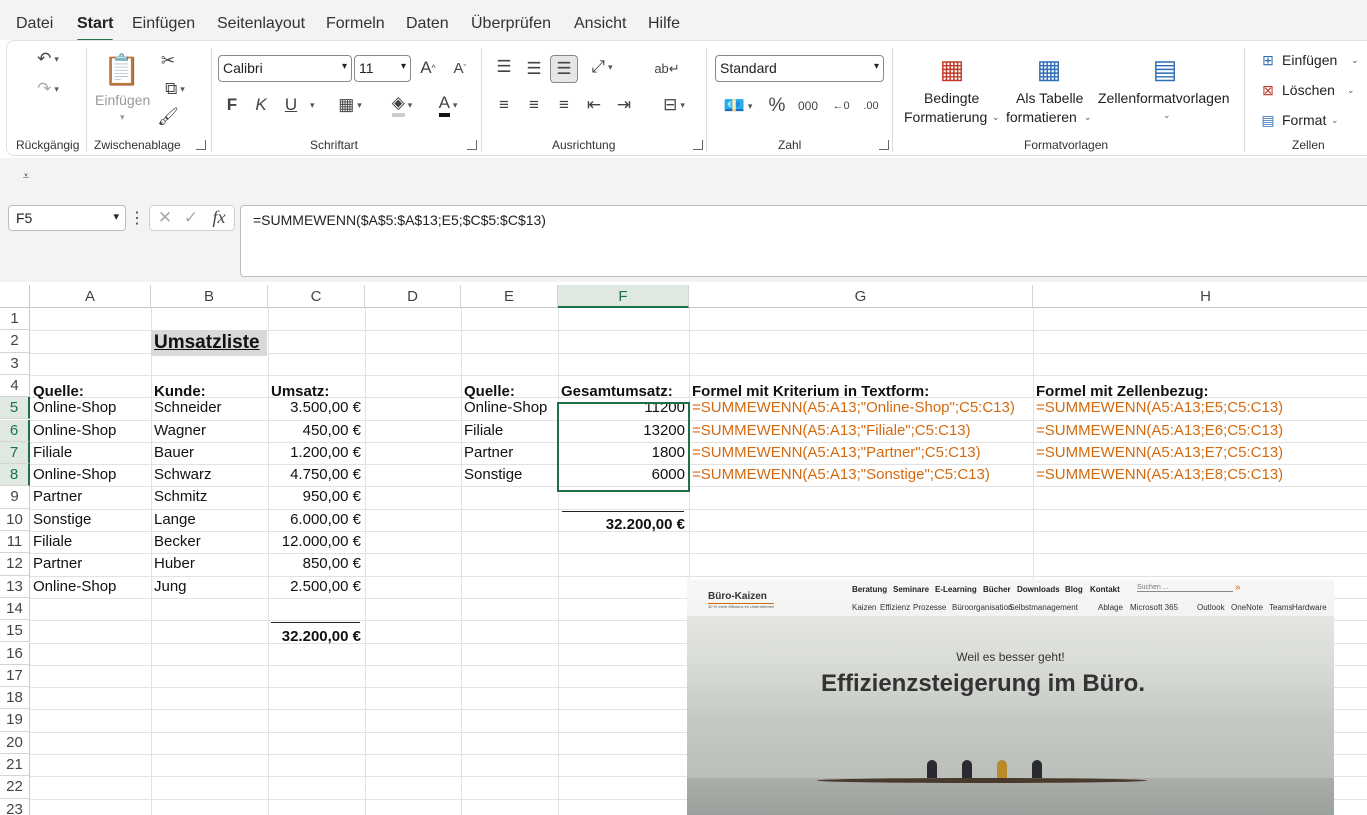 The height and width of the screenshot is (815, 1367). I want to click on row-header: 3, so click(15, 363).